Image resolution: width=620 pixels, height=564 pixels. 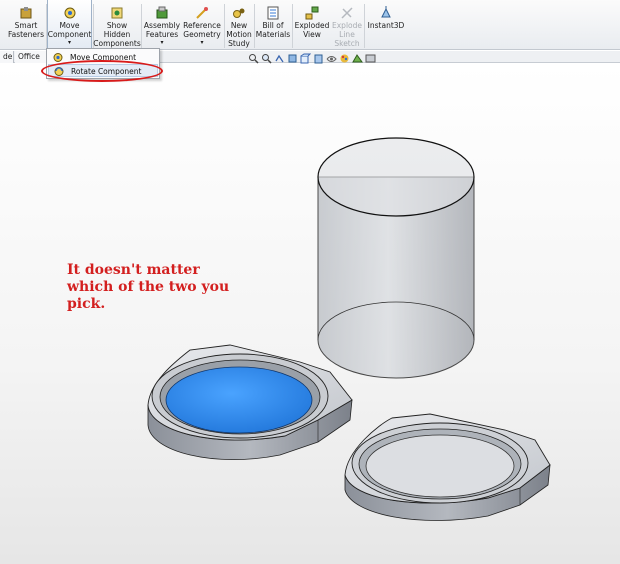 What do you see at coordinates (386, 13) in the screenshot?
I see `instant3d-icon` at bounding box center [386, 13].